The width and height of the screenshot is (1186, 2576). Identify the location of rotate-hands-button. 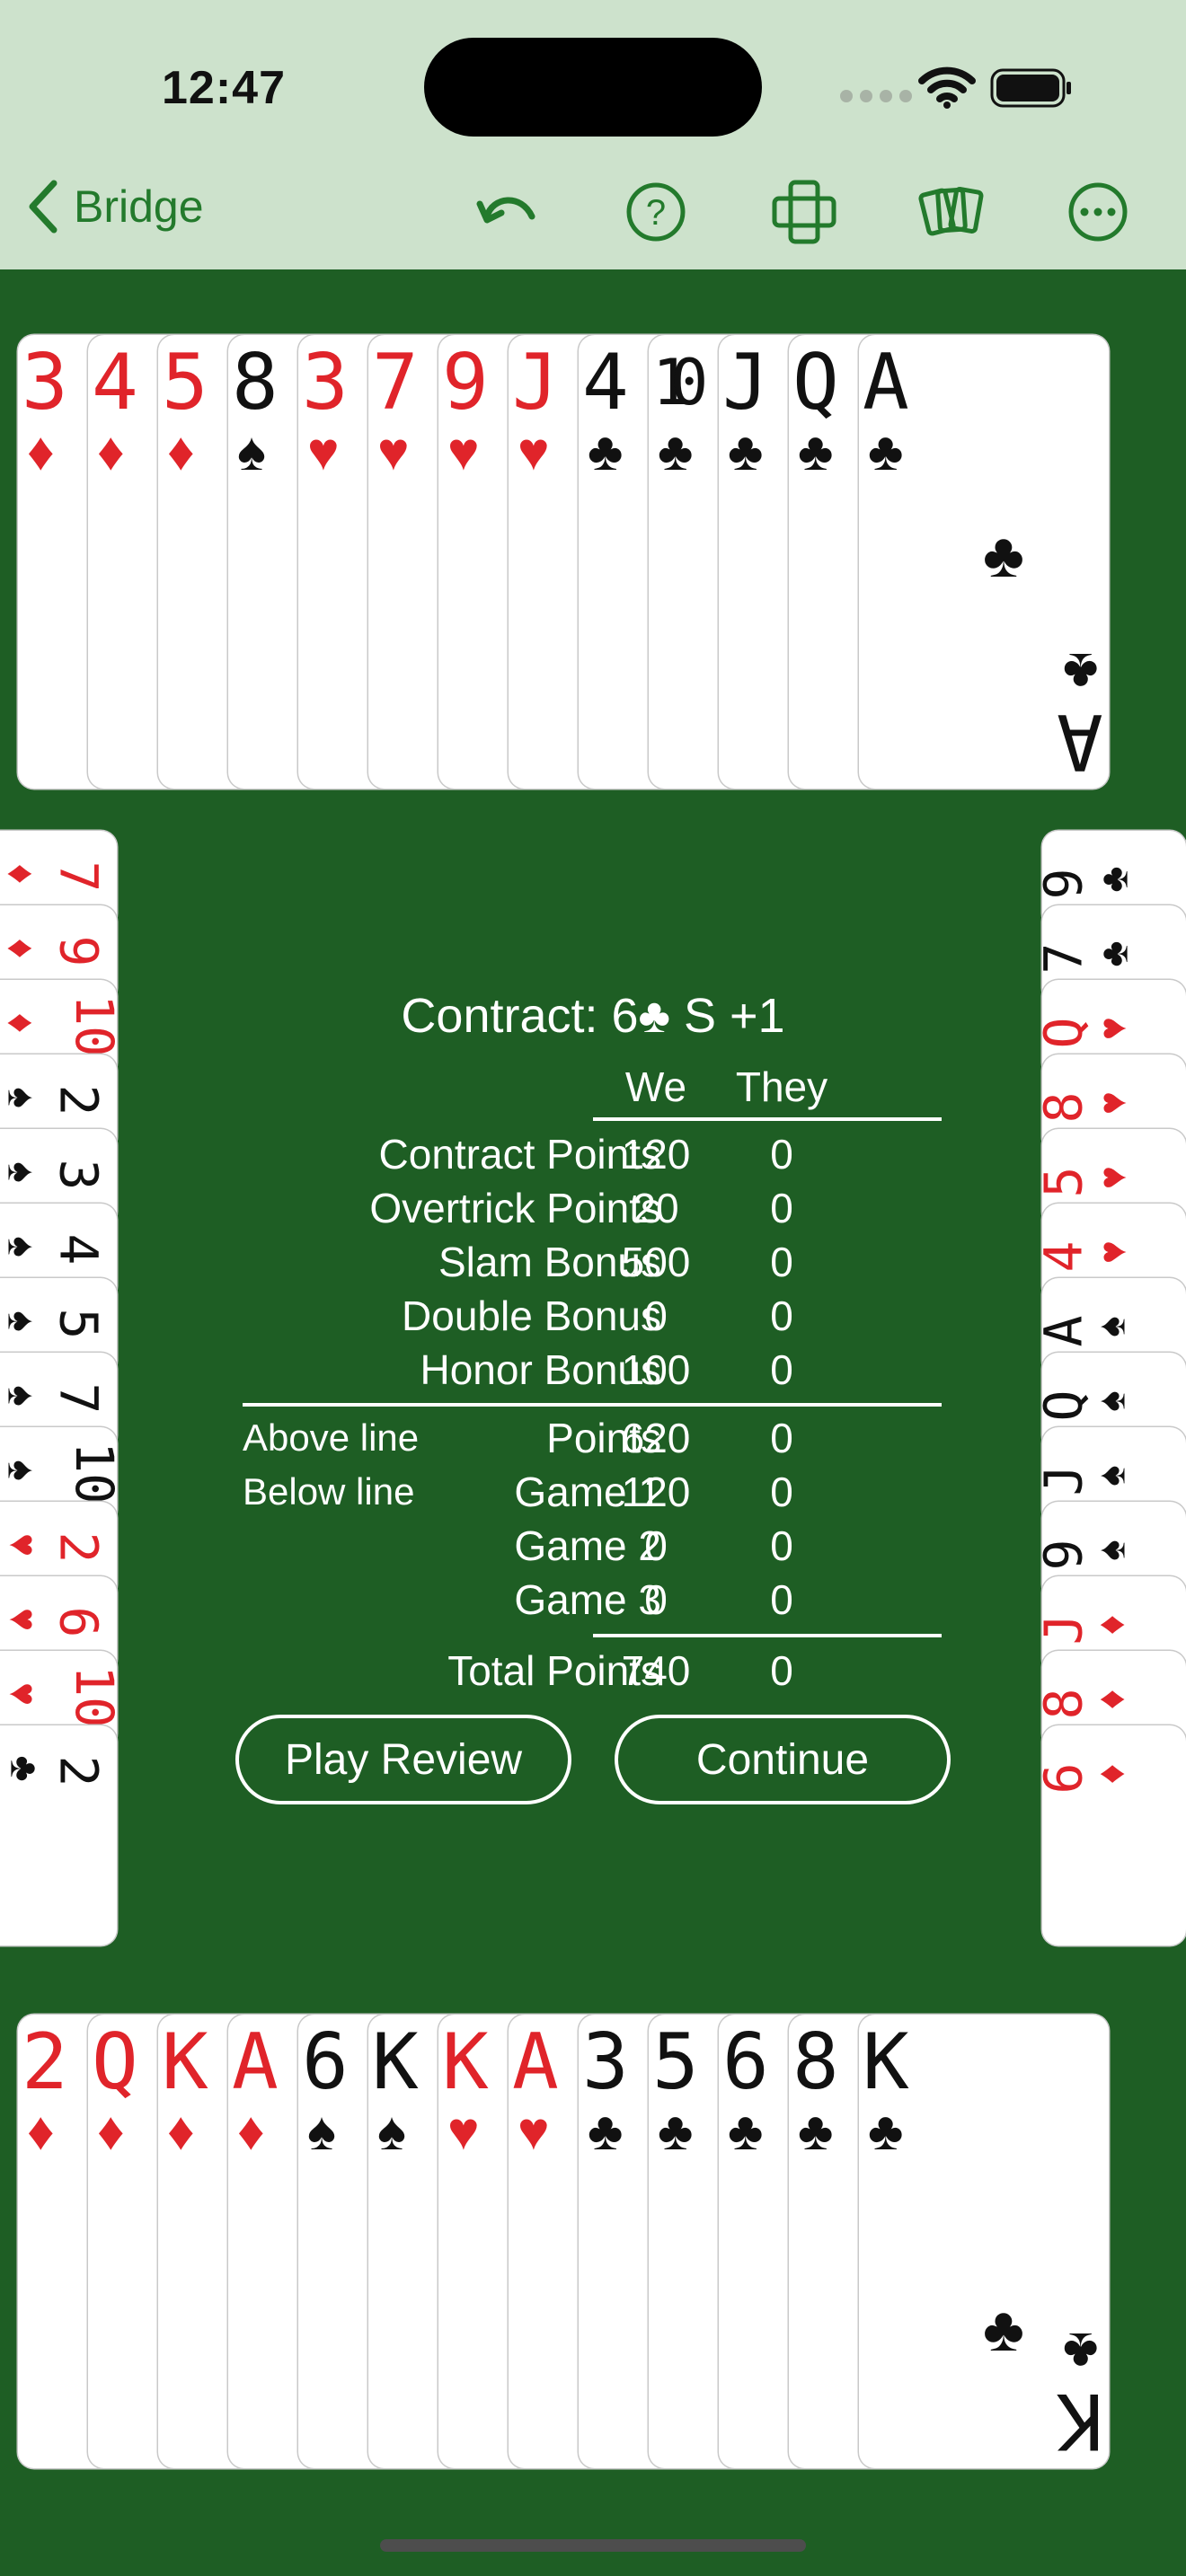
(804, 212).